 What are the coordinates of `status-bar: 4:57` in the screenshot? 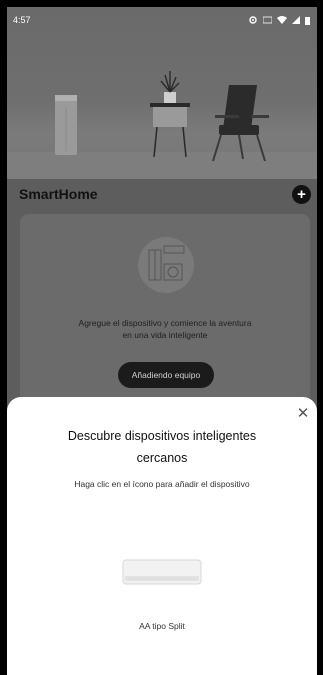 It's located at (162, 20).